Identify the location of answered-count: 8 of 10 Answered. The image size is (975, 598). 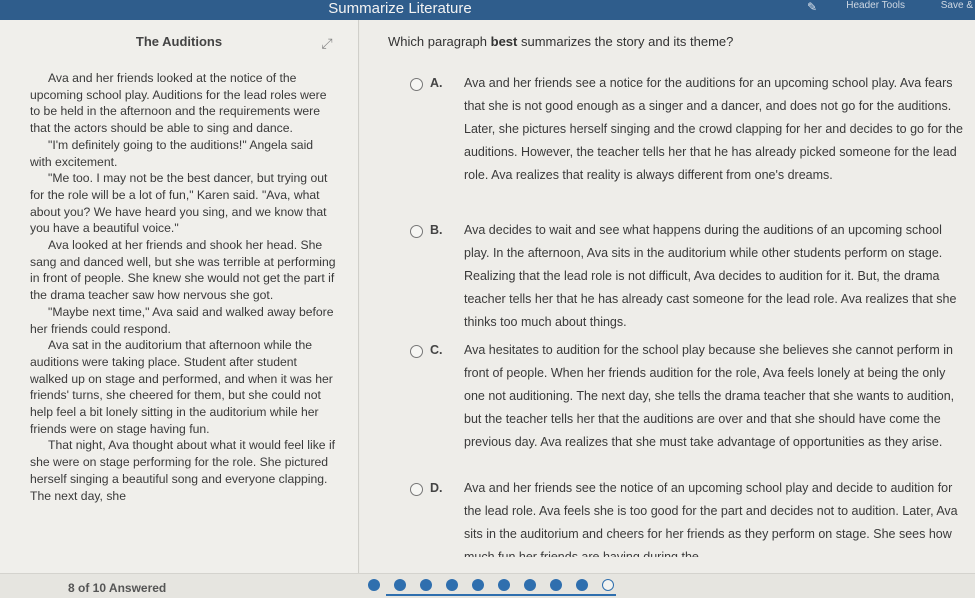
(117, 588).